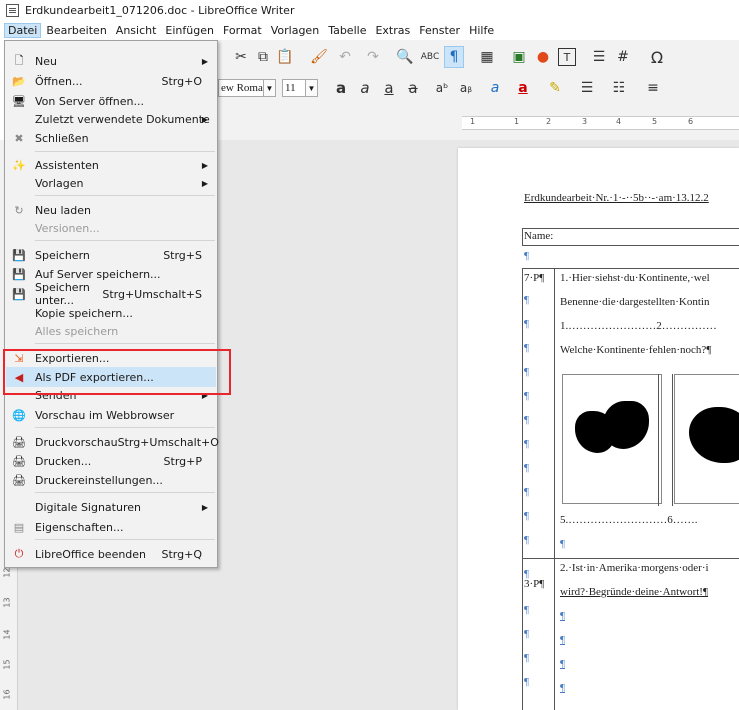  Describe the element at coordinates (373, 57) in the screenshot. I see `redo-icon: ↷` at that location.